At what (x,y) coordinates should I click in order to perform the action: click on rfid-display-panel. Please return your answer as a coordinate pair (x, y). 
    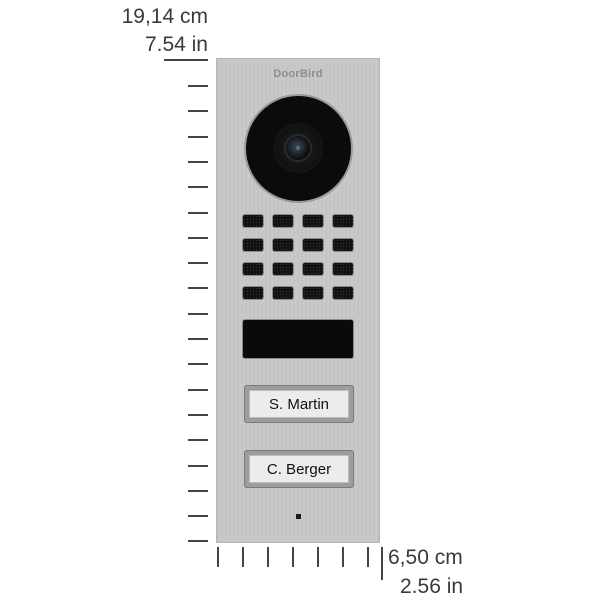
    Looking at the image, I should click on (298, 339).